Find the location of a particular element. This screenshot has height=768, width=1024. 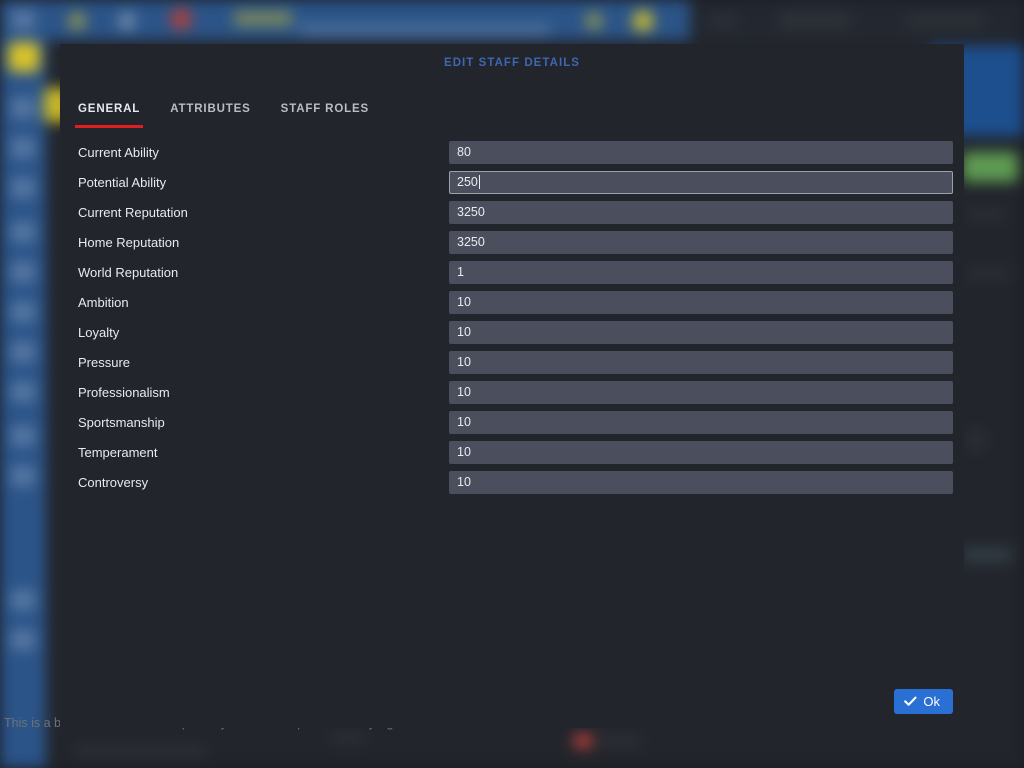

background-sidebar-badge is located at coordinates (24, 57).